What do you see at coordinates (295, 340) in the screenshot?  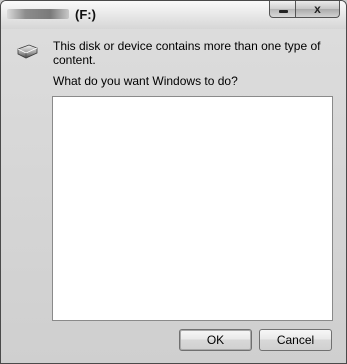 I see `cancel-button: Cancel` at bounding box center [295, 340].